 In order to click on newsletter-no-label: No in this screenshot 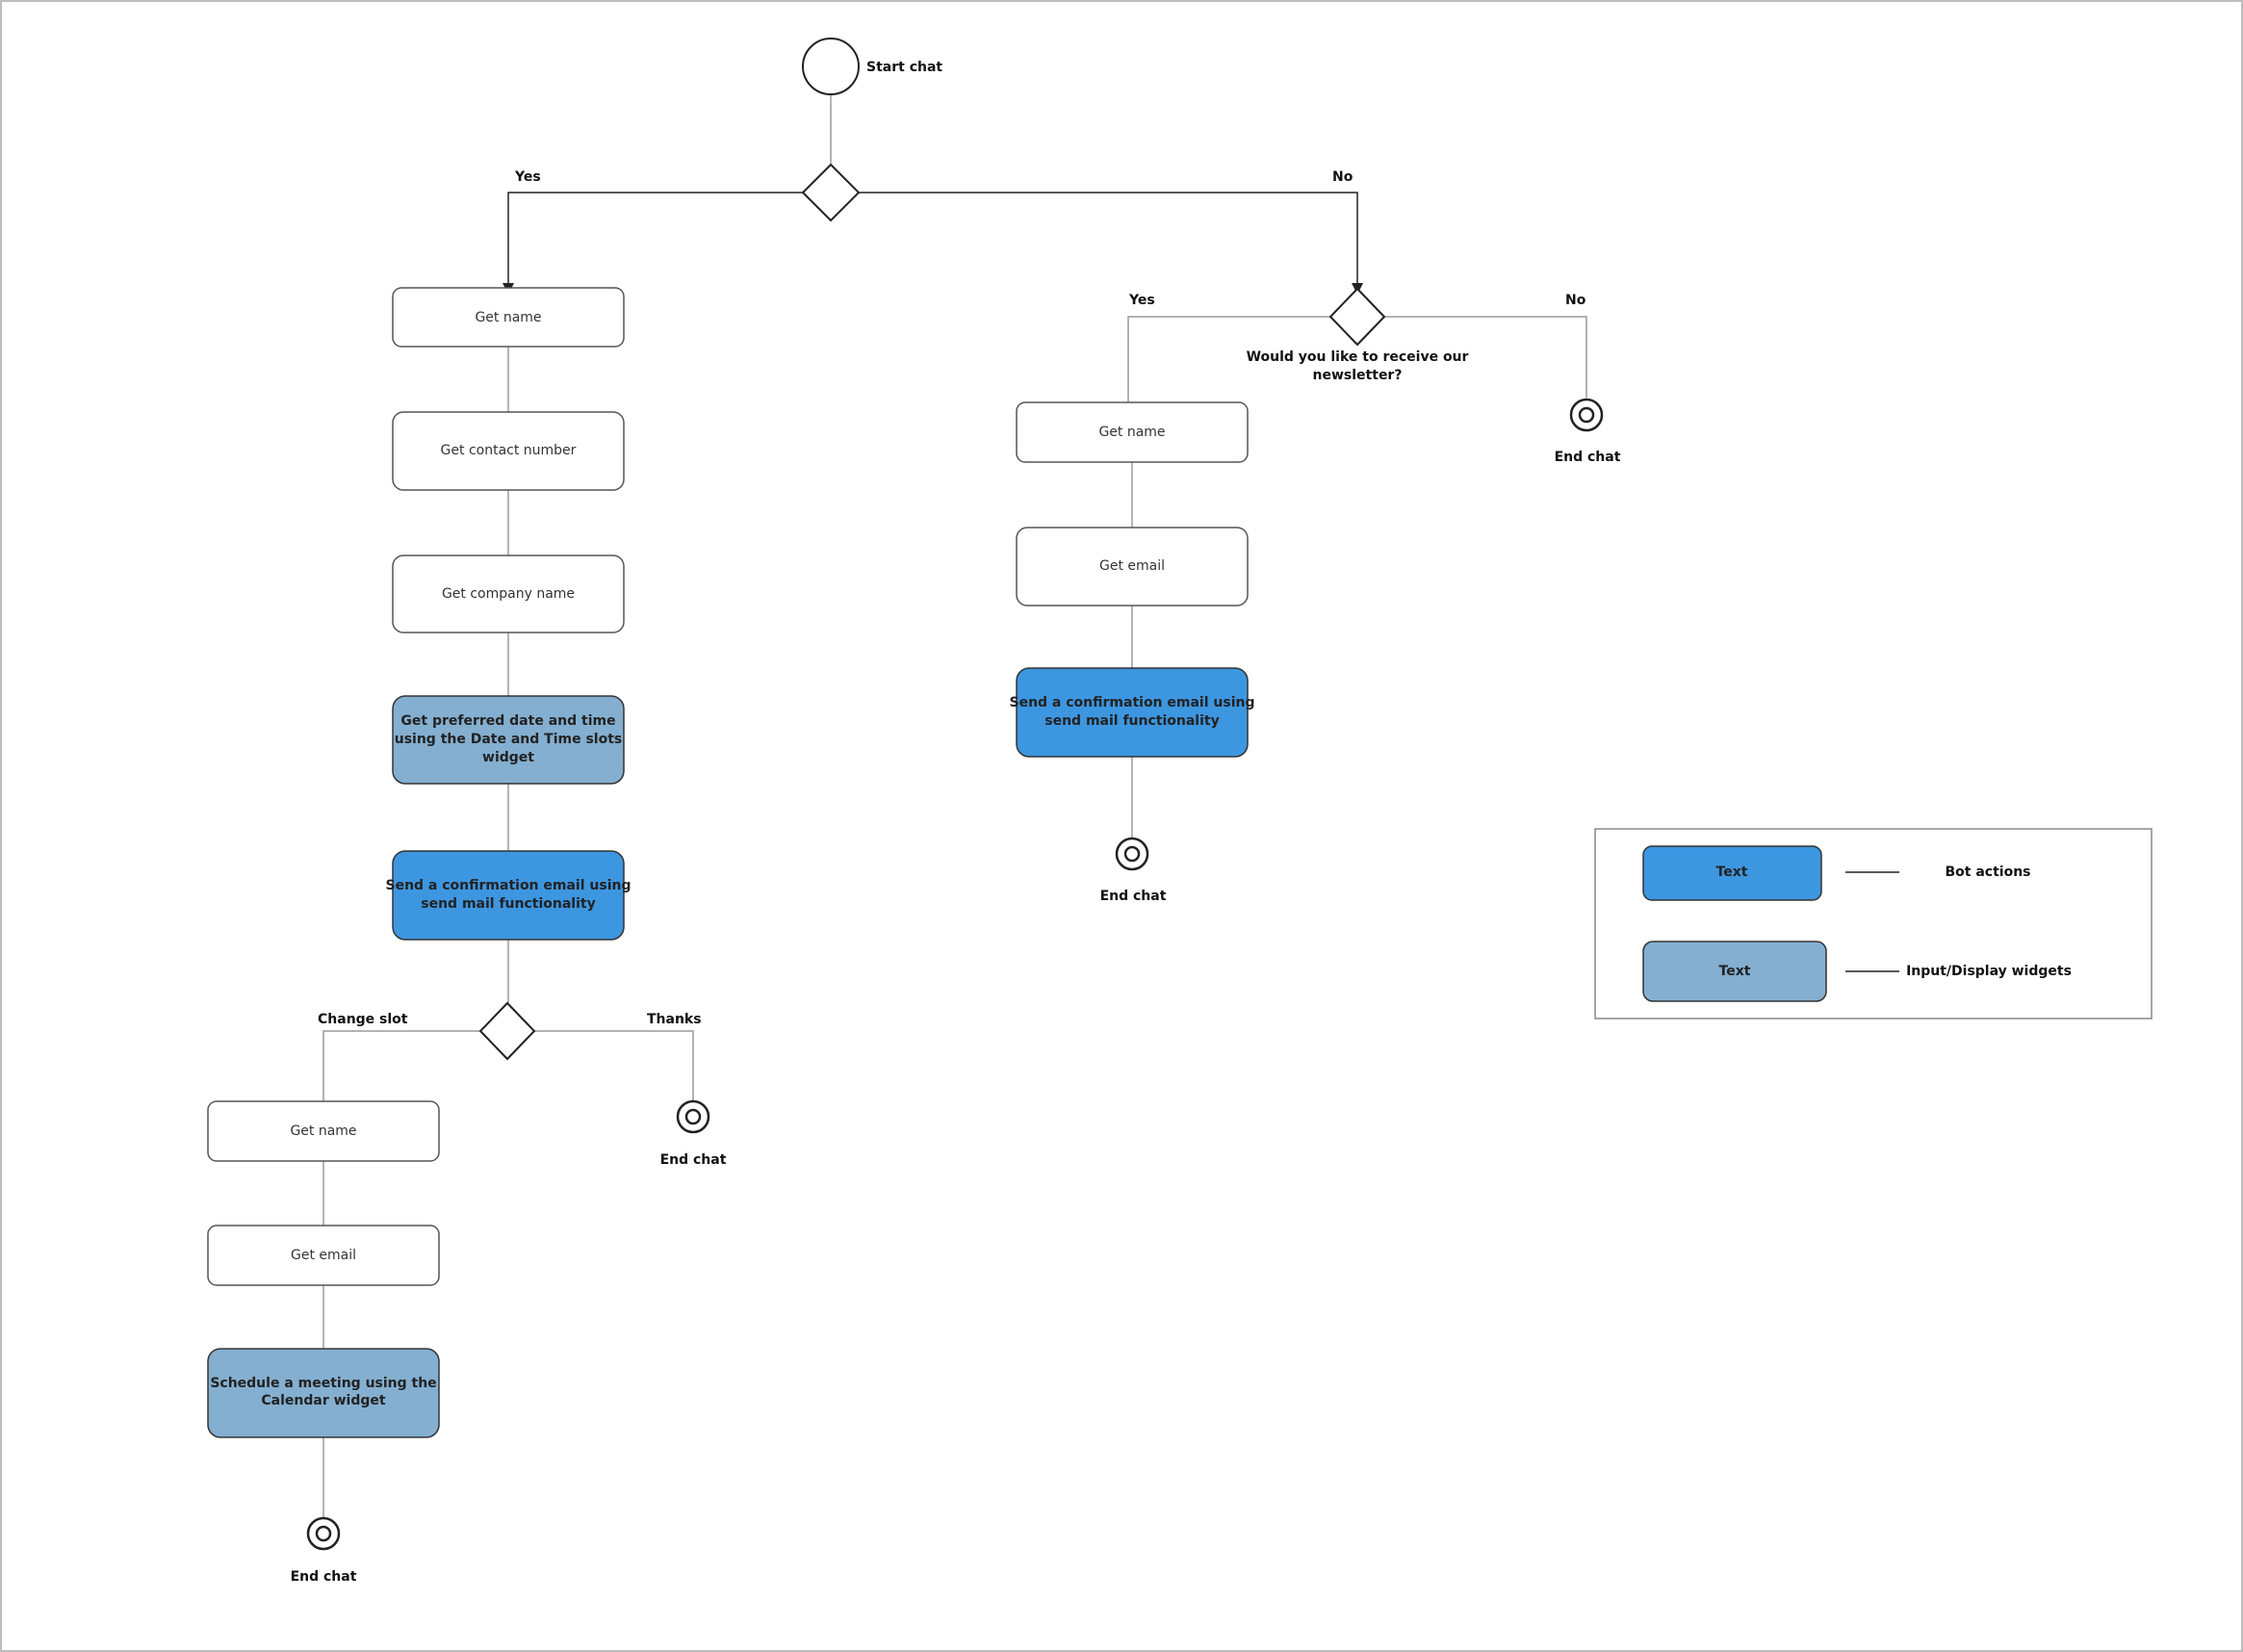, I will do `click(1576, 300)`.